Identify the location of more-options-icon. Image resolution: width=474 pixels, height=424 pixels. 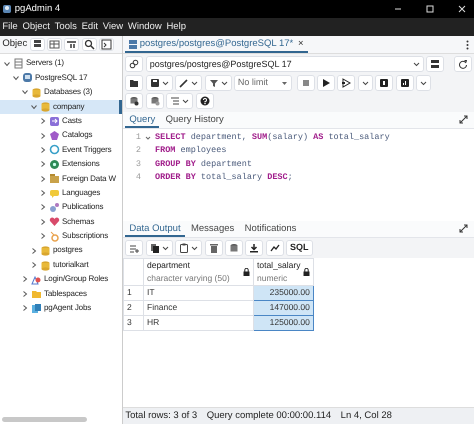
(468, 45).